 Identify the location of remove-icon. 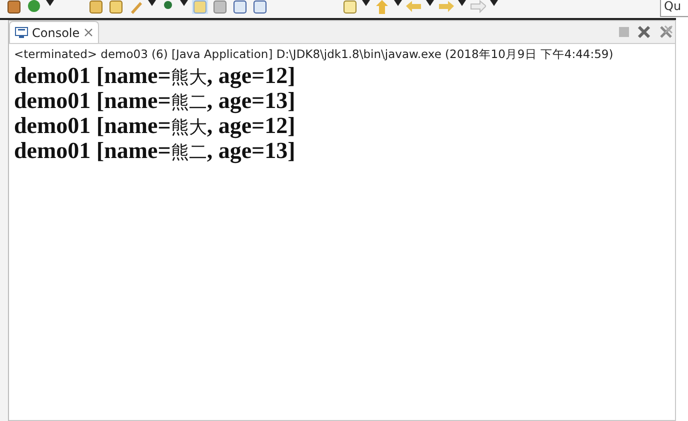
(644, 32).